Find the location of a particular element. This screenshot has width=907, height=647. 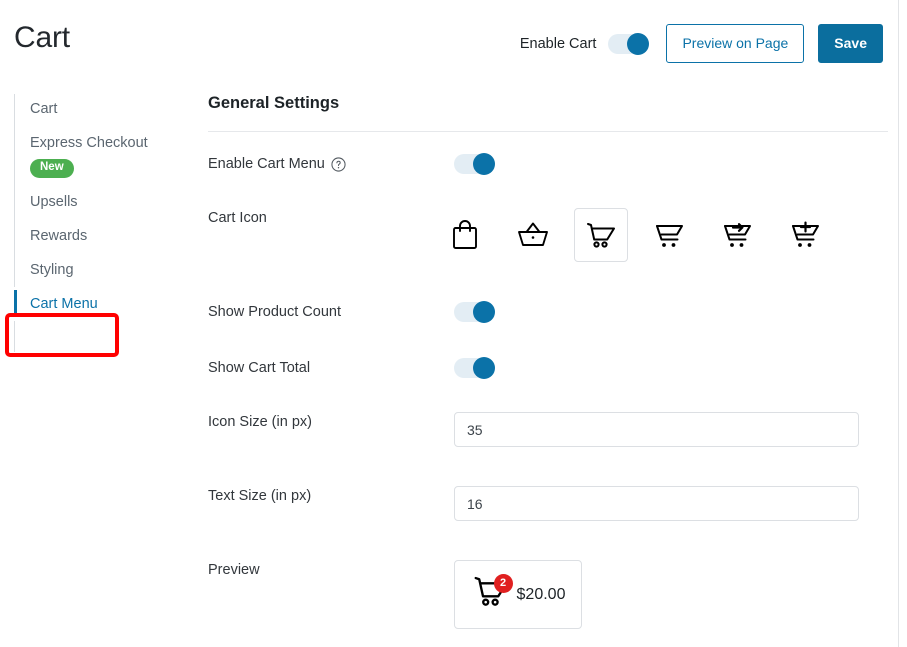

row-enable-cart-menu: Enable Cart Menu is located at coordinates (548, 164).